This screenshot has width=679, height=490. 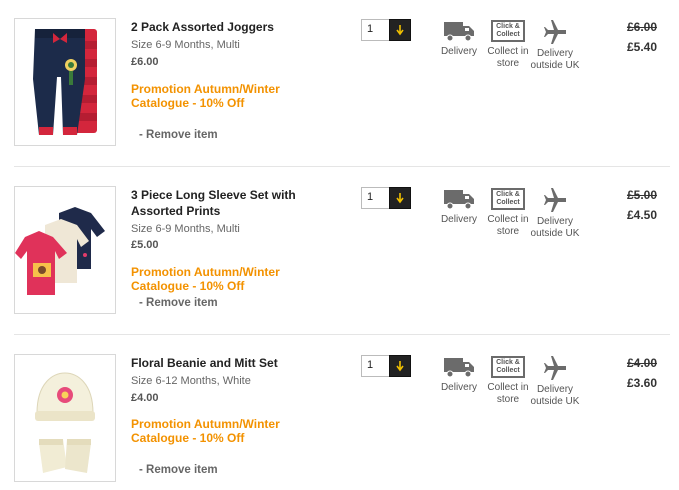 What do you see at coordinates (65, 418) in the screenshot?
I see `product-image-beanie-mitt-set` at bounding box center [65, 418].